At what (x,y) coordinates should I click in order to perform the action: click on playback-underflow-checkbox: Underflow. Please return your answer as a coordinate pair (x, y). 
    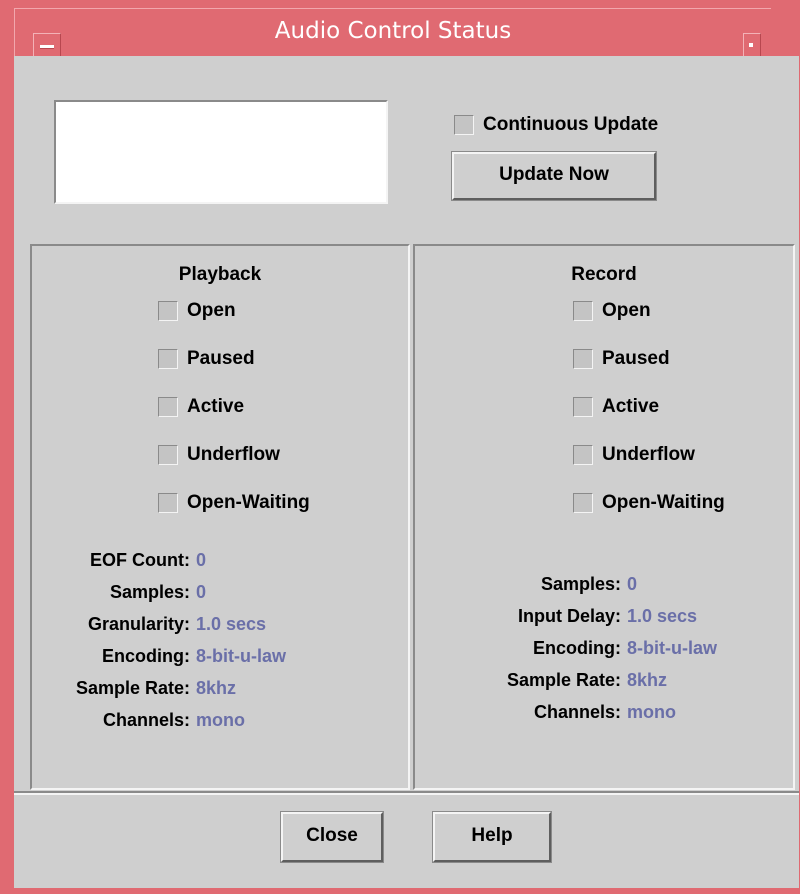
    Looking at the image, I should click on (219, 455).